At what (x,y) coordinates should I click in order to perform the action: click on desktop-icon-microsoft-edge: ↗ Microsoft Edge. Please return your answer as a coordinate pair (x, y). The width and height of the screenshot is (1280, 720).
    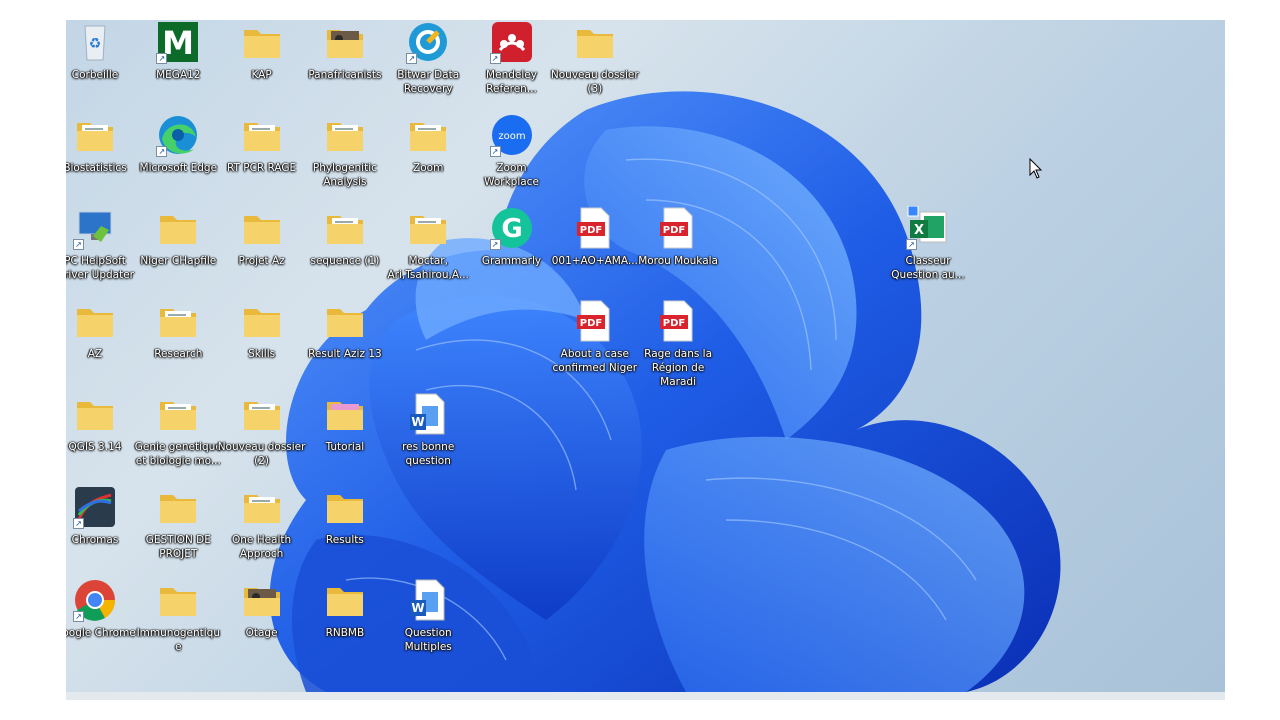
    Looking at the image, I should click on (178, 144).